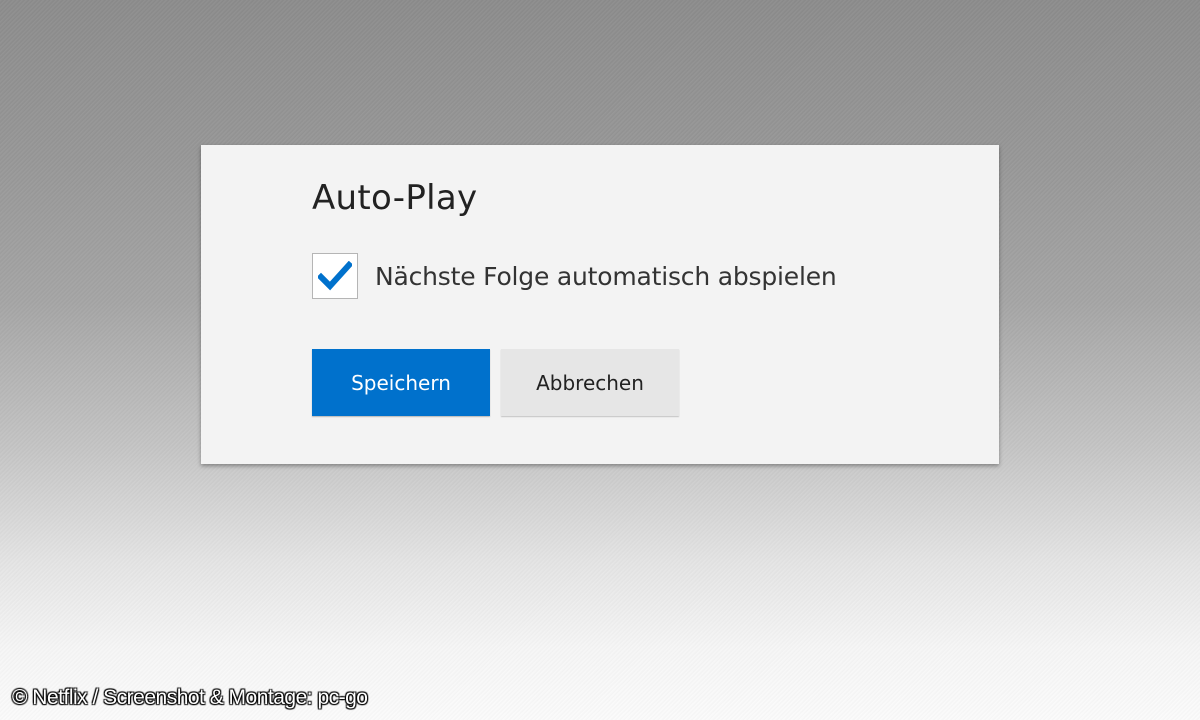  I want to click on copyright-watermark: © Netflix / Screenshot & Montage: pc-go, so click(190, 697).